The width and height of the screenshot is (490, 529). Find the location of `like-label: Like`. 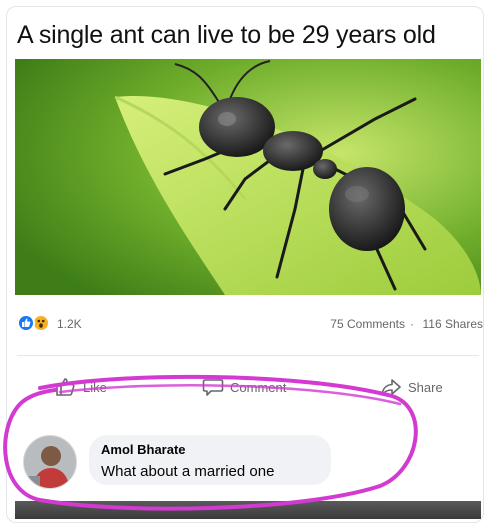

like-label: Like is located at coordinates (95, 387).